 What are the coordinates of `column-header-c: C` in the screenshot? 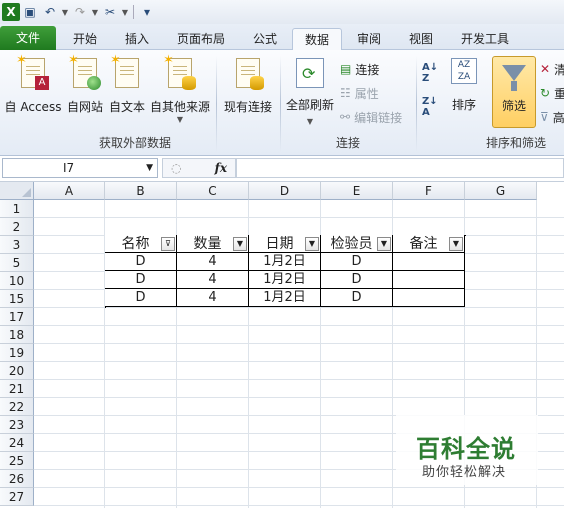 It's located at (213, 191).